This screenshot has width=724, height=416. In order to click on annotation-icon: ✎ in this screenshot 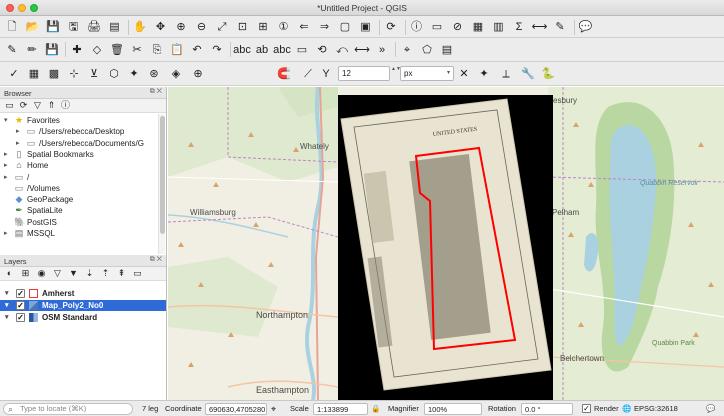, I will do `click(560, 27)`.